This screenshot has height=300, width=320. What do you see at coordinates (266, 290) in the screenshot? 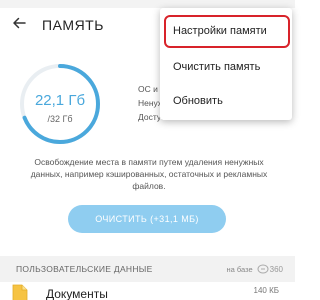
I see `list-item-size: 140 КБ` at bounding box center [266, 290].